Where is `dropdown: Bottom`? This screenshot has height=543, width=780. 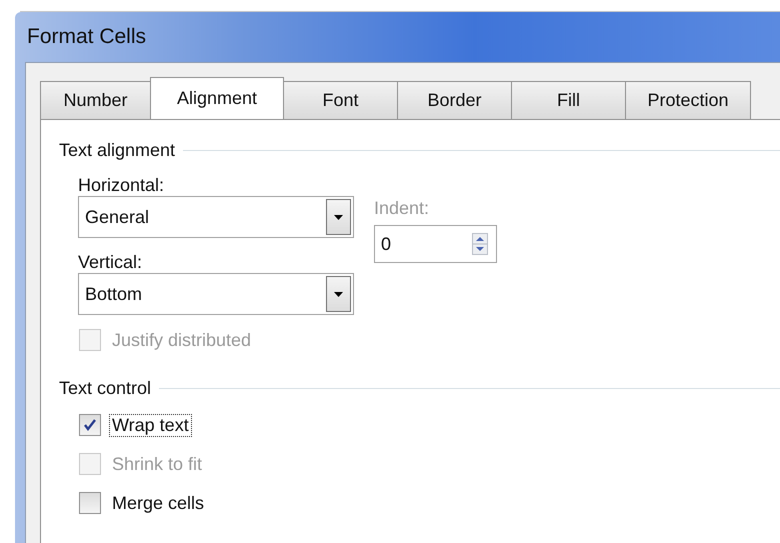 dropdown: Bottom is located at coordinates (216, 294).